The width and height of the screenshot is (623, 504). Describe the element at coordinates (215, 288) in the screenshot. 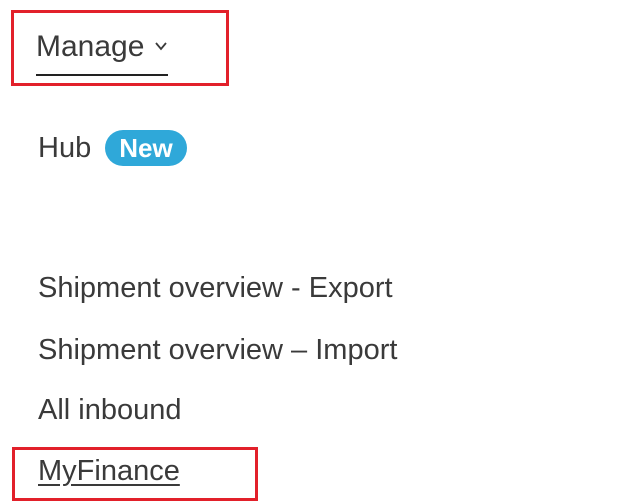

I see `menu-item-shipment-export: Shipment overview - Export` at that location.